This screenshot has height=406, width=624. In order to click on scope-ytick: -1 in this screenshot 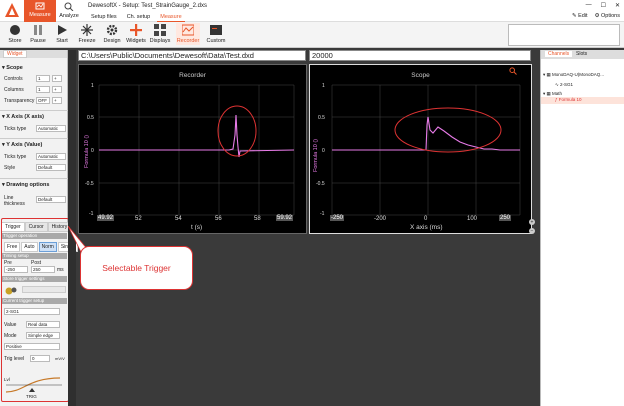, I will do `click(322, 214)`.